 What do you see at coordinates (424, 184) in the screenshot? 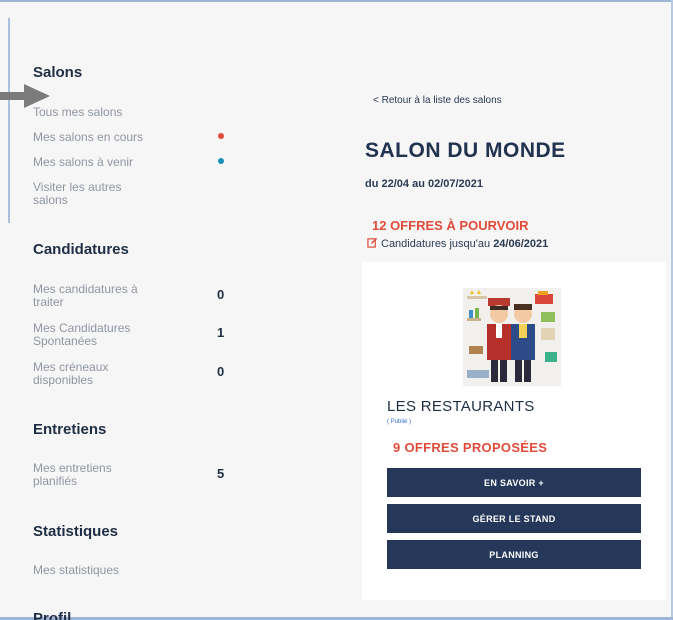
I see `salon-dates: du 22/04 au 02/07/2021` at bounding box center [424, 184].